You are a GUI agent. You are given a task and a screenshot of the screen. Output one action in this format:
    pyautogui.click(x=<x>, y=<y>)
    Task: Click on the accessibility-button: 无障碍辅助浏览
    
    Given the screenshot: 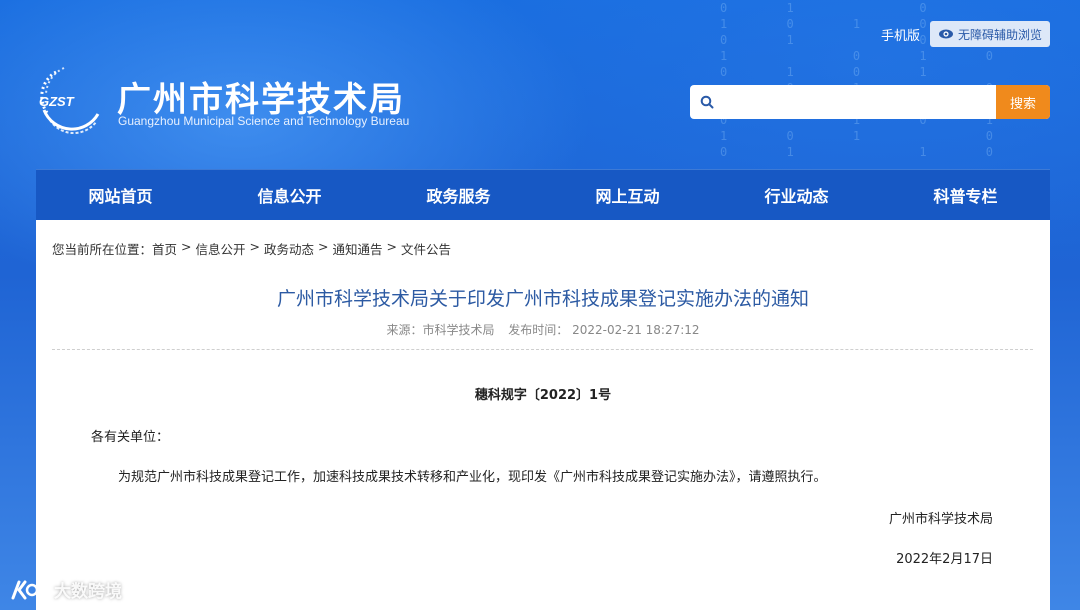 What is the action you would take?
    pyautogui.click(x=990, y=34)
    